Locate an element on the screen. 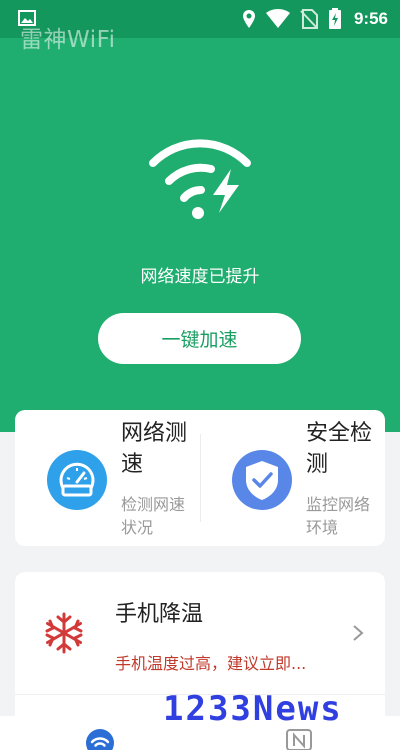  battery-charging-icon is located at coordinates (334, 18).